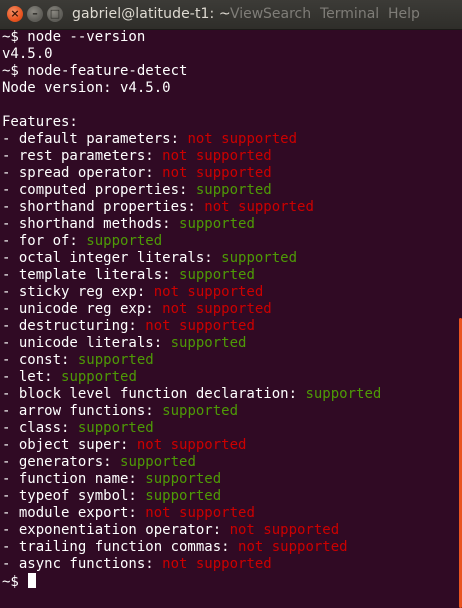  Describe the element at coordinates (112, 258) in the screenshot. I see `line-text: - octal integer literals:` at that location.